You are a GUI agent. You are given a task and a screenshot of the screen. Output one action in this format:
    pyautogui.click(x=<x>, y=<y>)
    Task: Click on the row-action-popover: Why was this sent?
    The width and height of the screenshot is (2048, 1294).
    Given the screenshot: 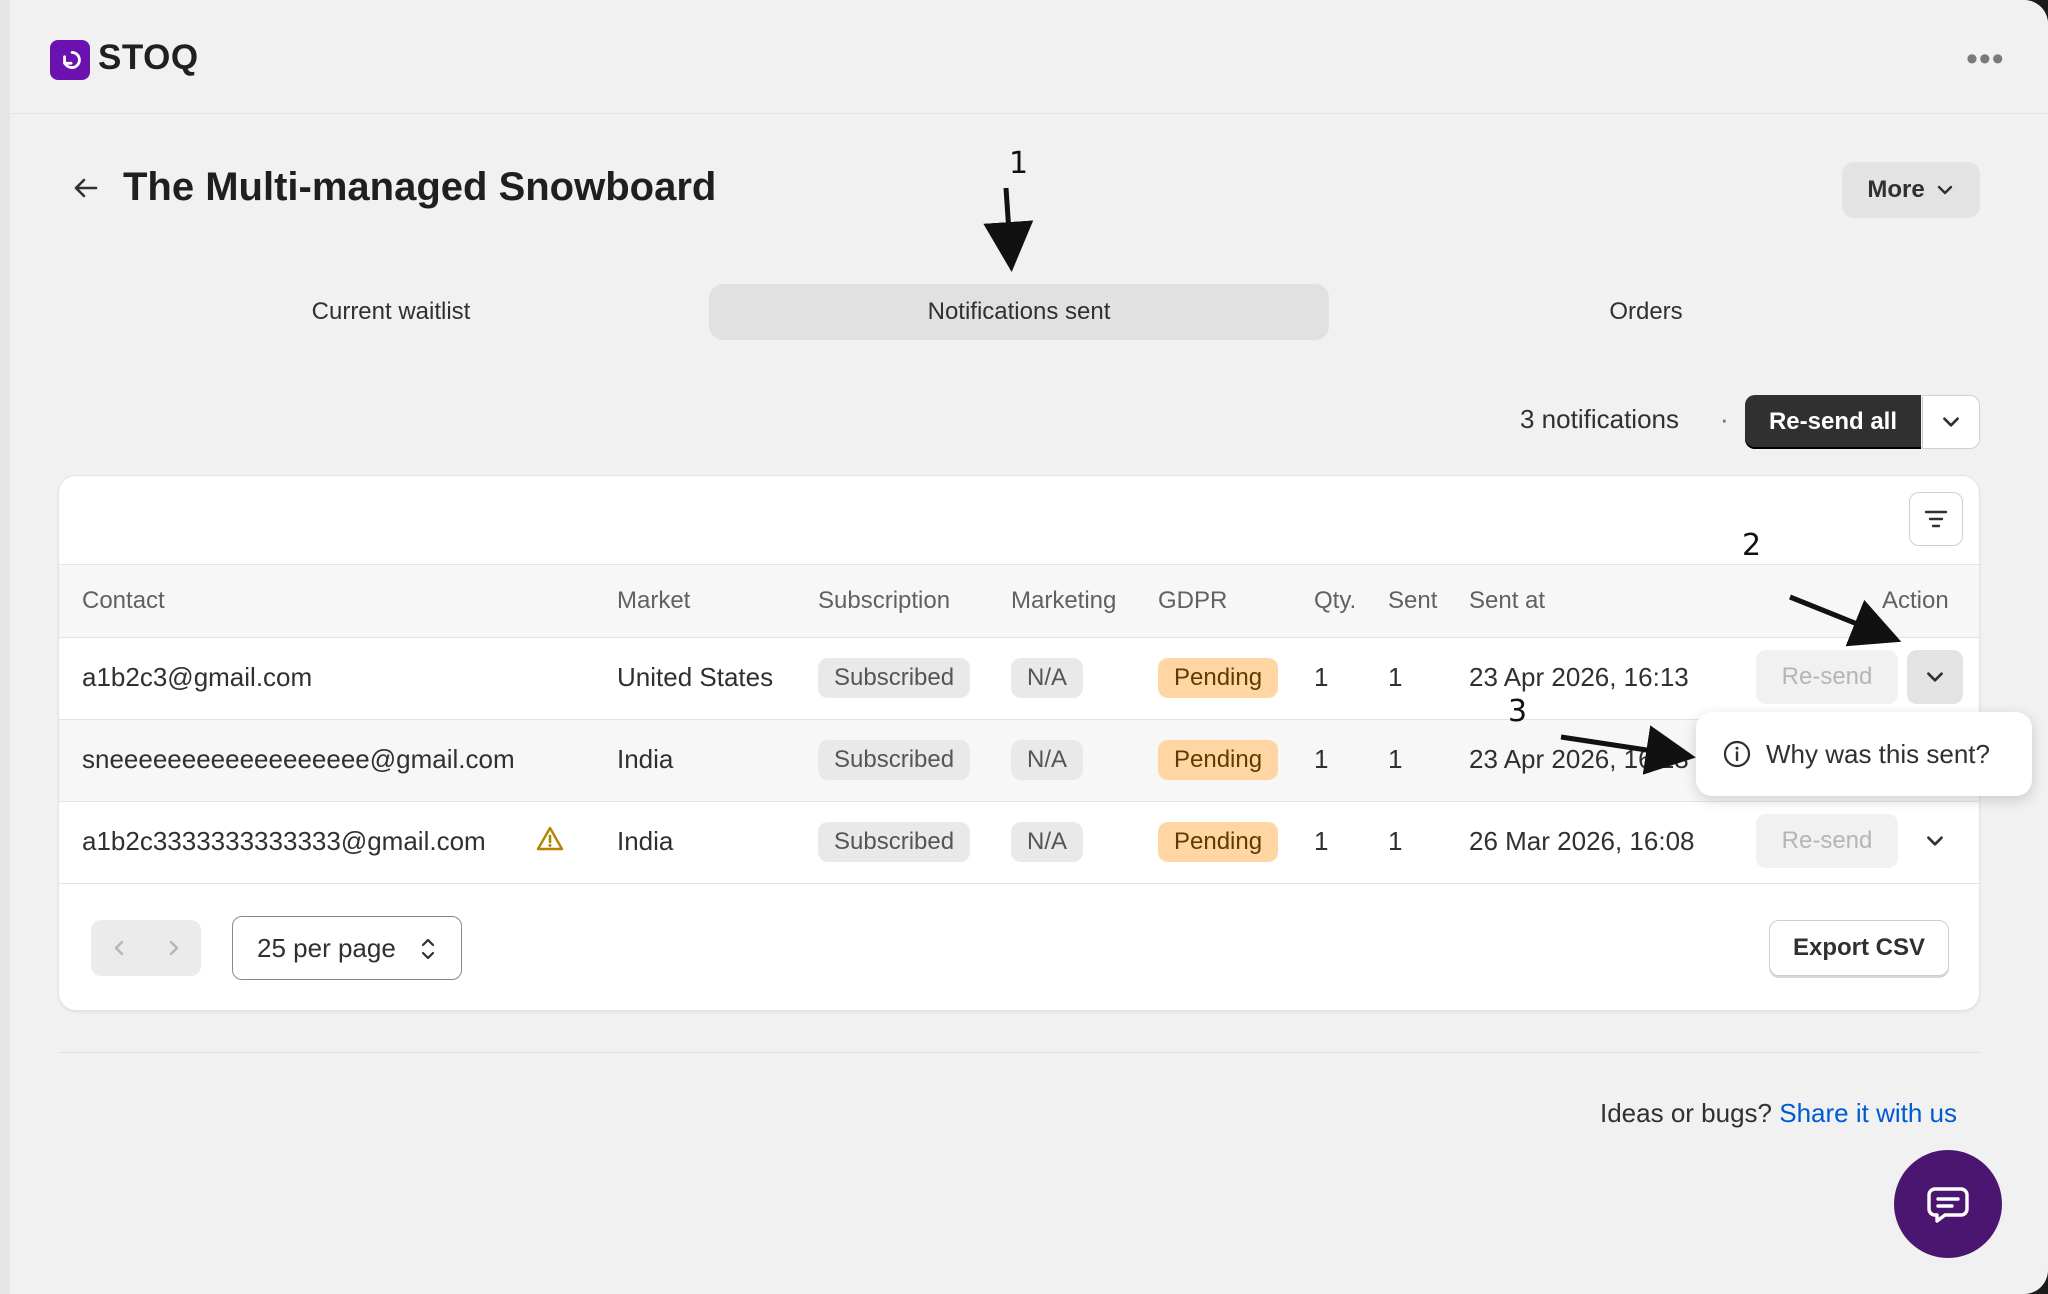 What is the action you would take?
    pyautogui.click(x=1864, y=754)
    